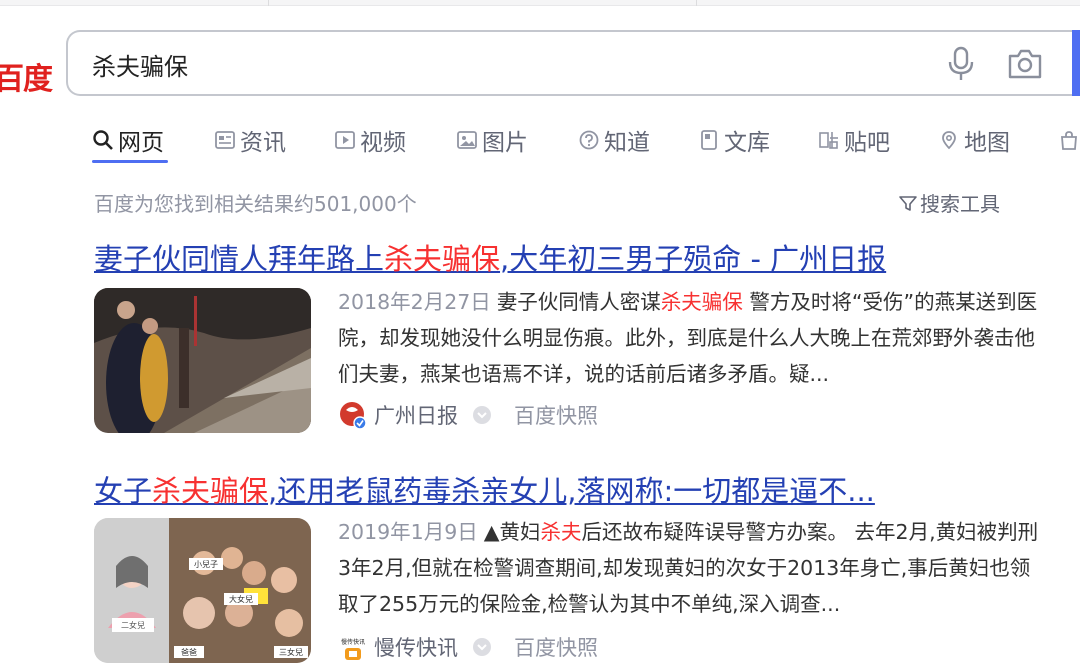  I want to click on thumb-label: 爸爸, so click(189, 652).